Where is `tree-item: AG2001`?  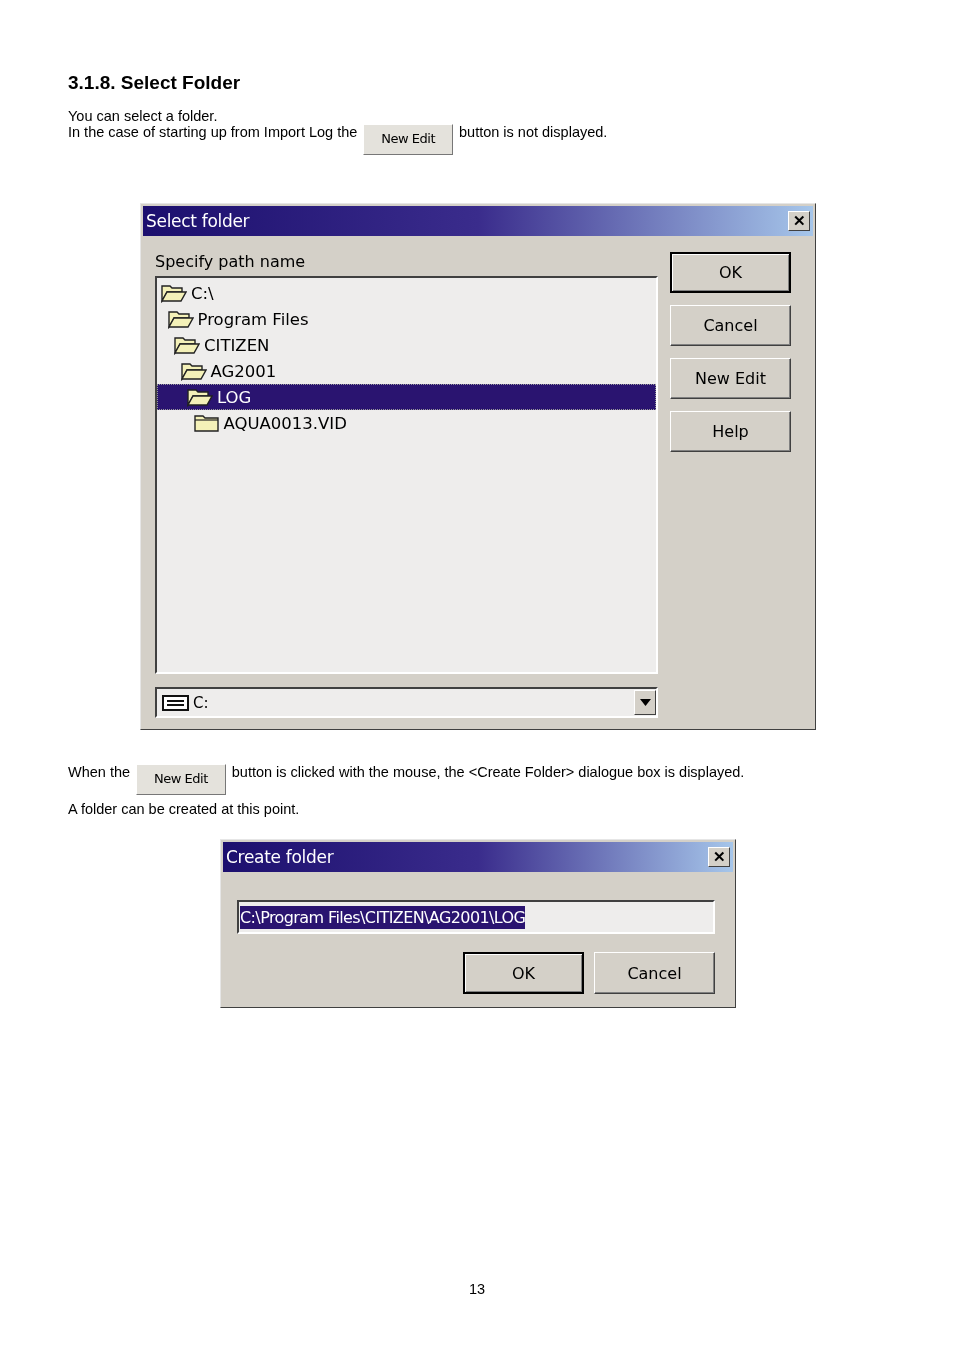
tree-item: AG2001 is located at coordinates (406, 371).